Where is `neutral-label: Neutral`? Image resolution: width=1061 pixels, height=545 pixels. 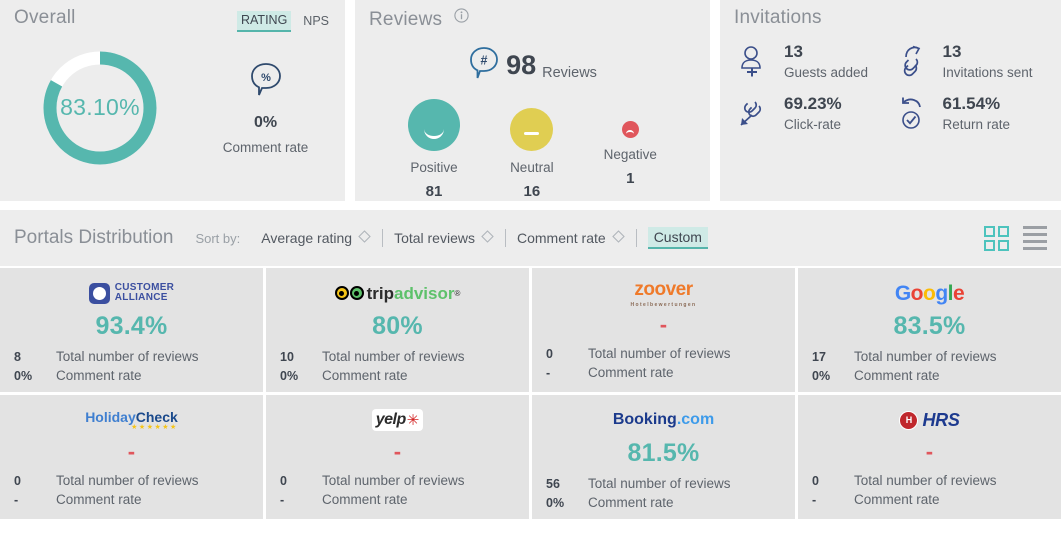
neutral-label: Neutral is located at coordinates (532, 167).